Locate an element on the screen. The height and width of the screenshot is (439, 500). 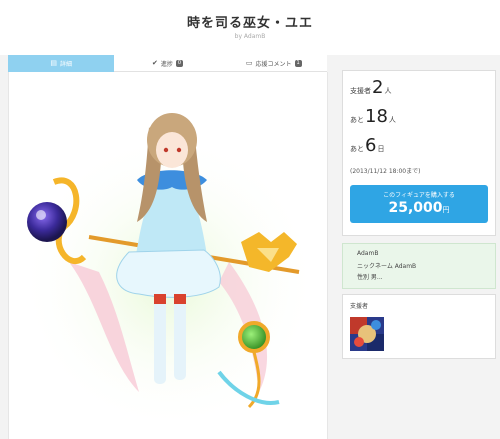
price-value: 25,000 is located at coordinates (415, 208).